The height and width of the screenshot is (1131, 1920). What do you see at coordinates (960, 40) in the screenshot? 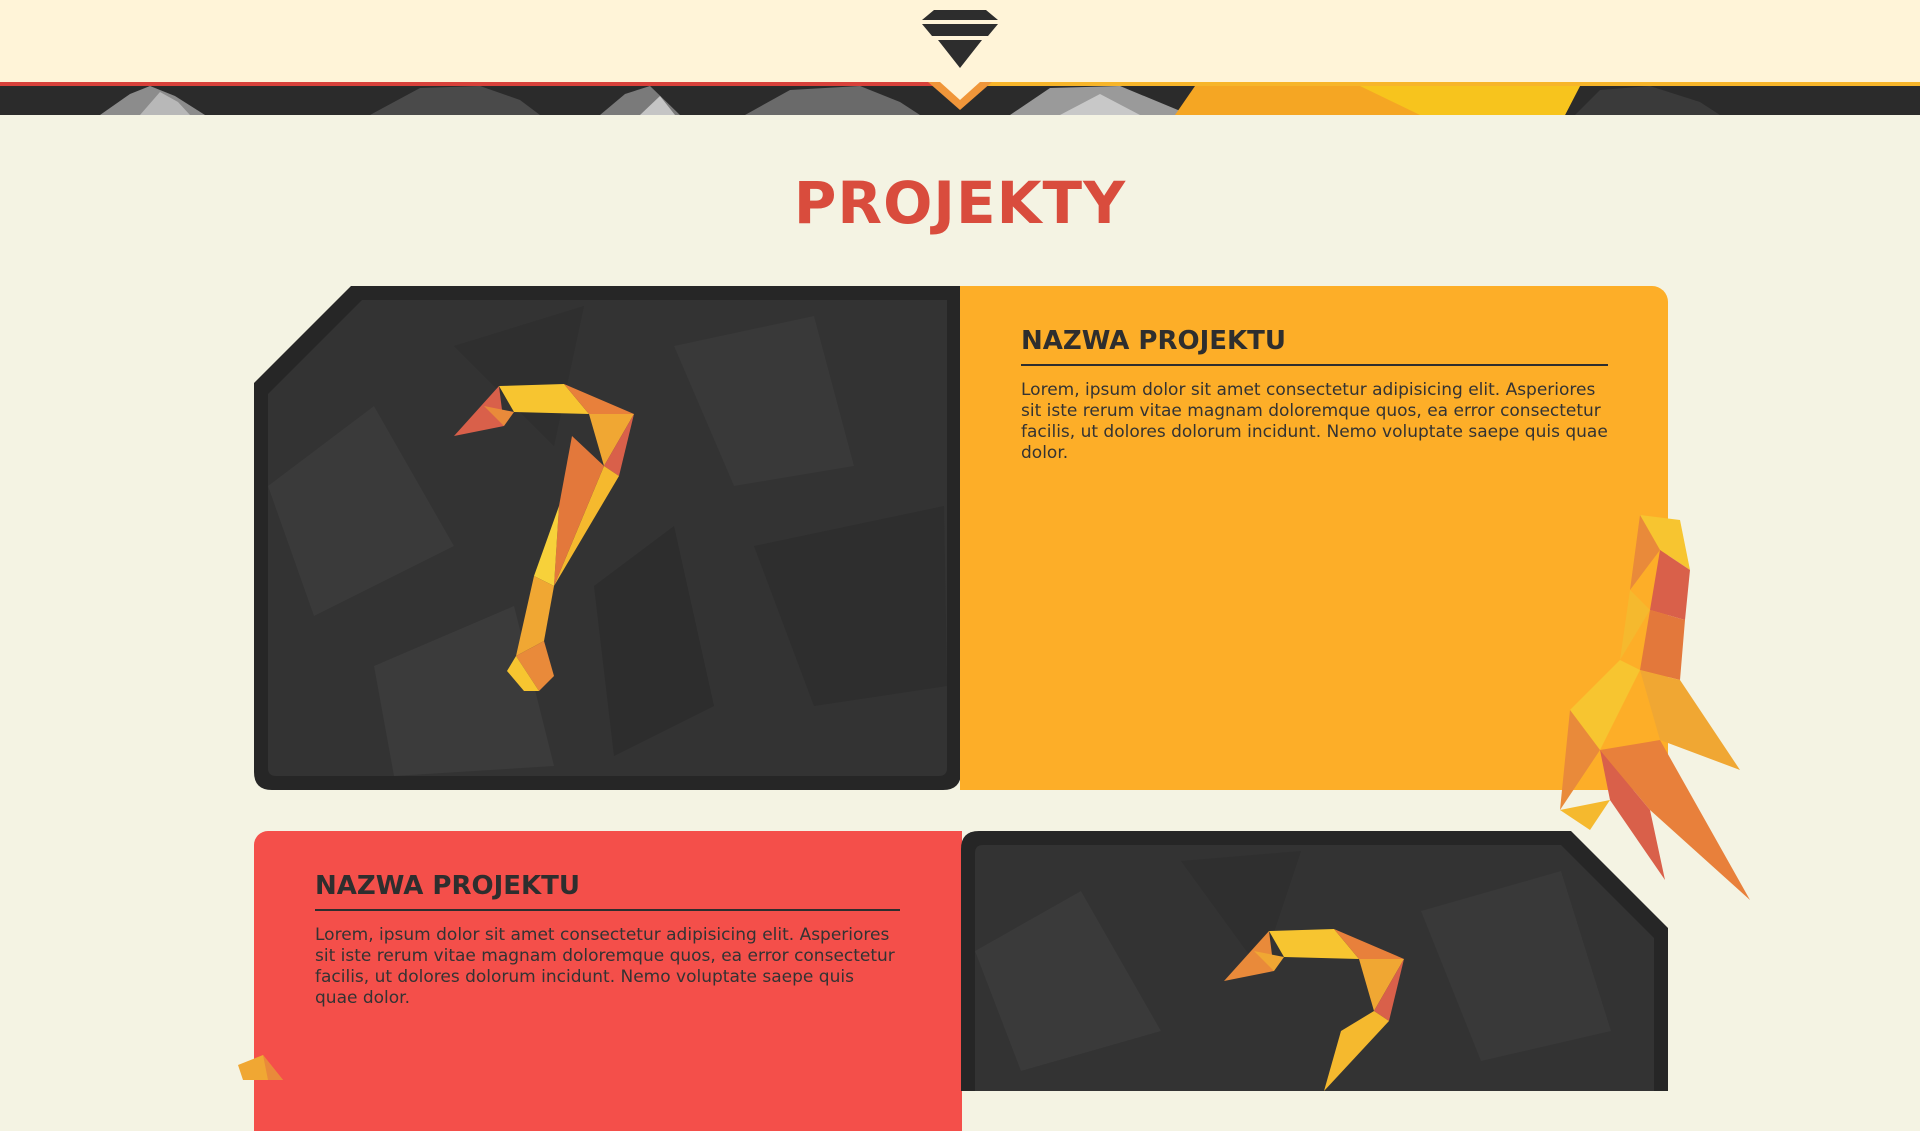
I see `inverted-triangle-logo-icon` at bounding box center [960, 40].